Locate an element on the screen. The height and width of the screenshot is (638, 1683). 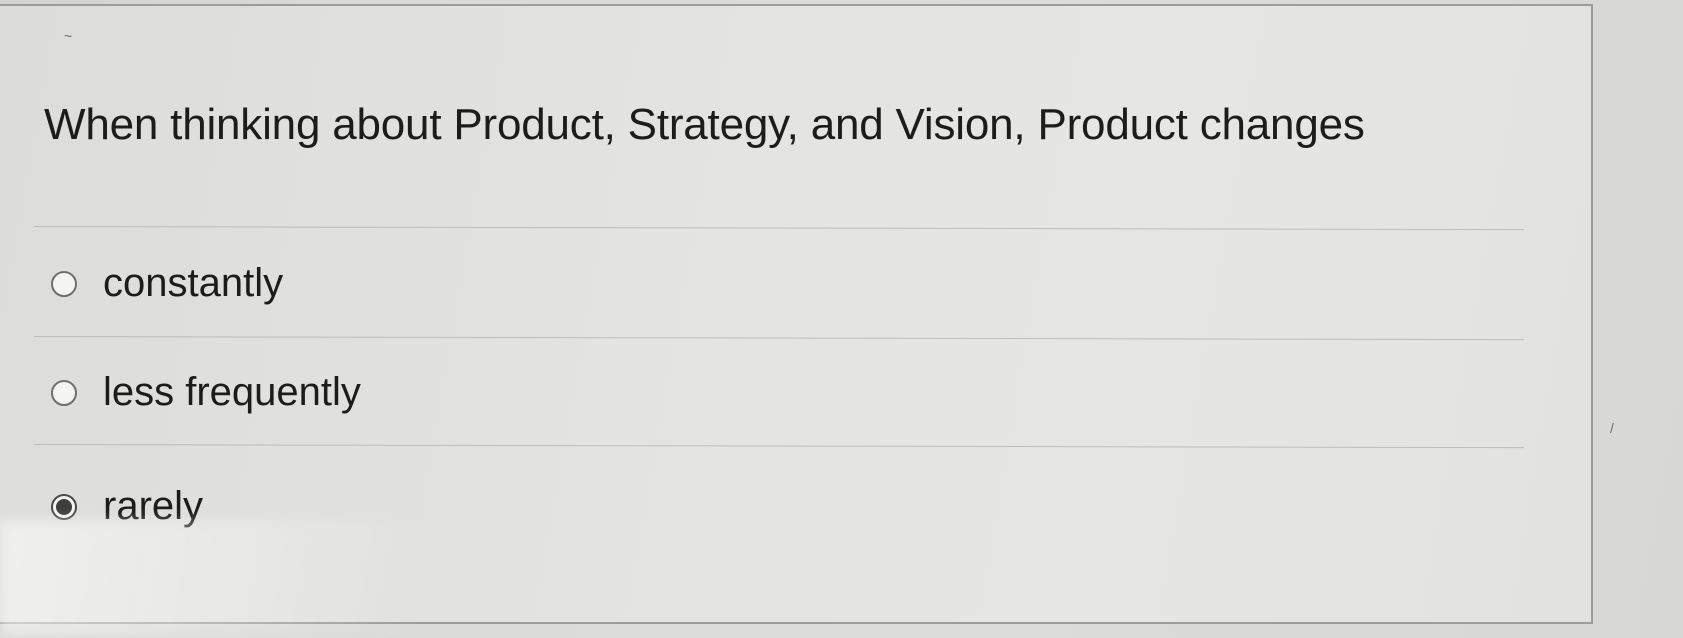
radio-button-selected is located at coordinates (64, 506).